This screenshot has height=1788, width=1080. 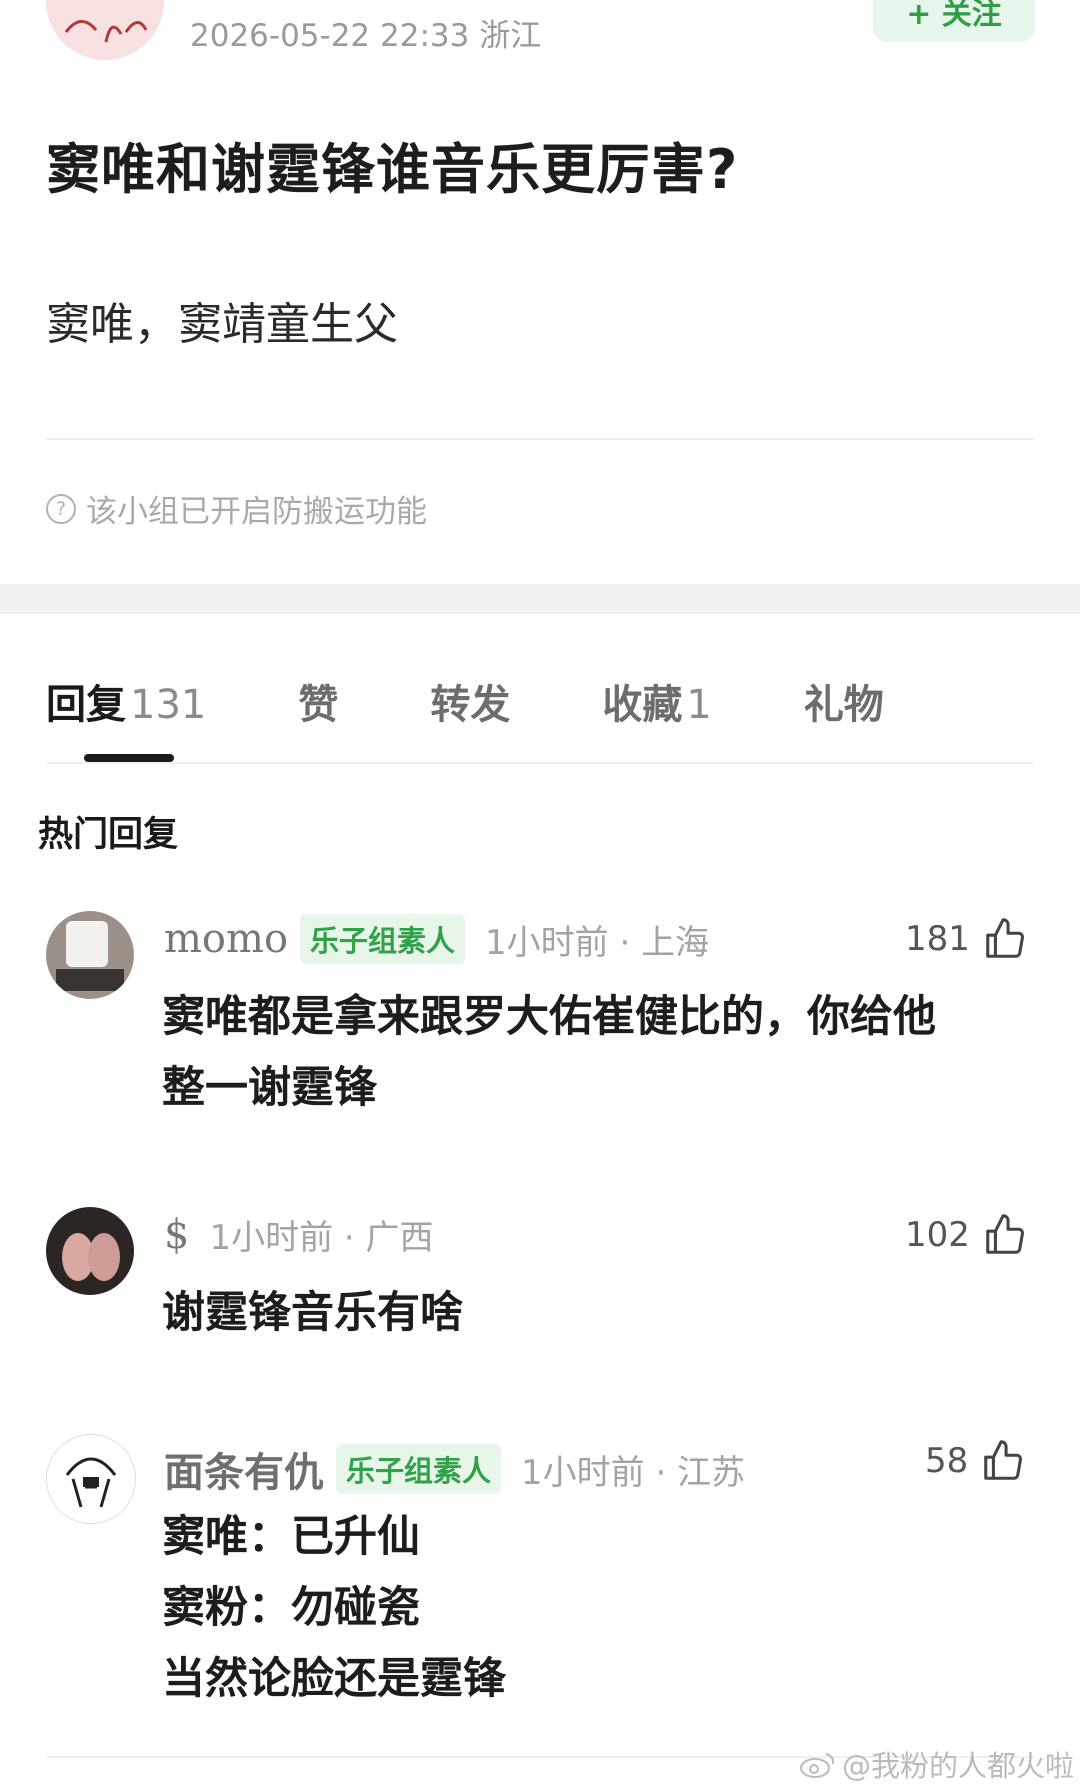 I want to click on section-gap, so click(x=540, y=599).